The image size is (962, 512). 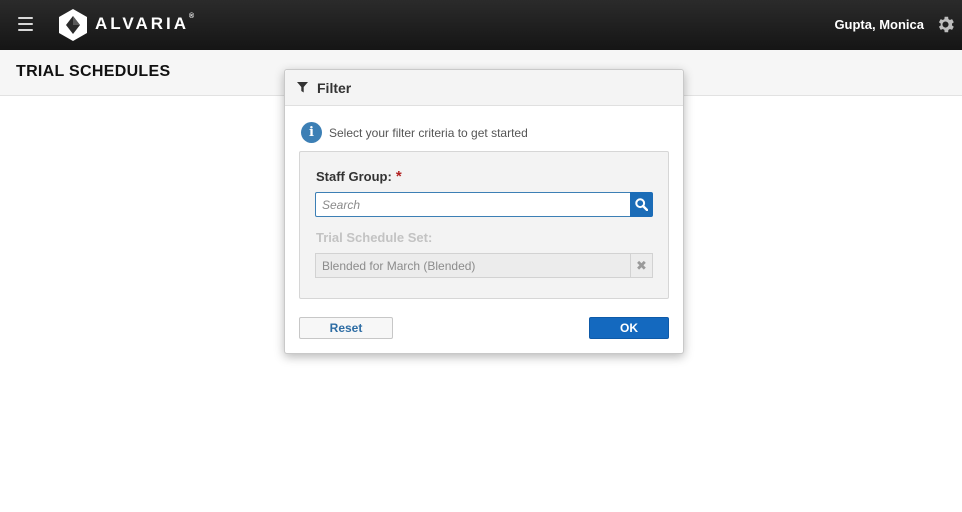 What do you see at coordinates (473, 265) in the screenshot?
I see `trial-schedule-set-field: Blended for March (Blended)` at bounding box center [473, 265].